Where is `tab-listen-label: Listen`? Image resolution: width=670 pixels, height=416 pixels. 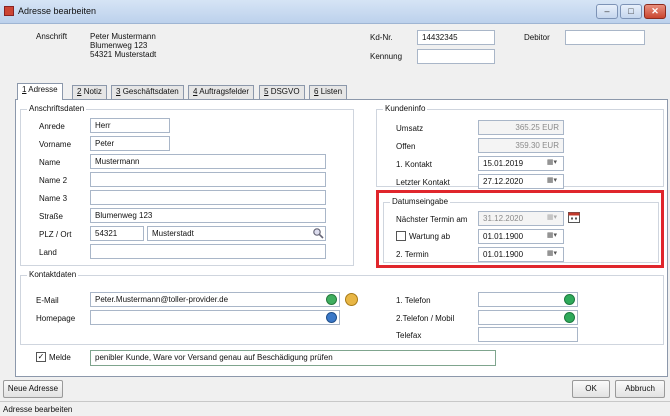
tab-listen-label: Listen is located at coordinates (331, 91).